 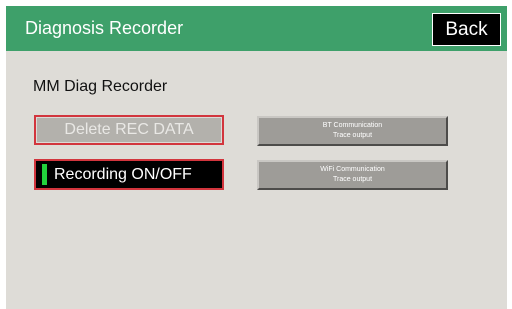 What do you see at coordinates (466, 29) in the screenshot?
I see `back-button: Back` at bounding box center [466, 29].